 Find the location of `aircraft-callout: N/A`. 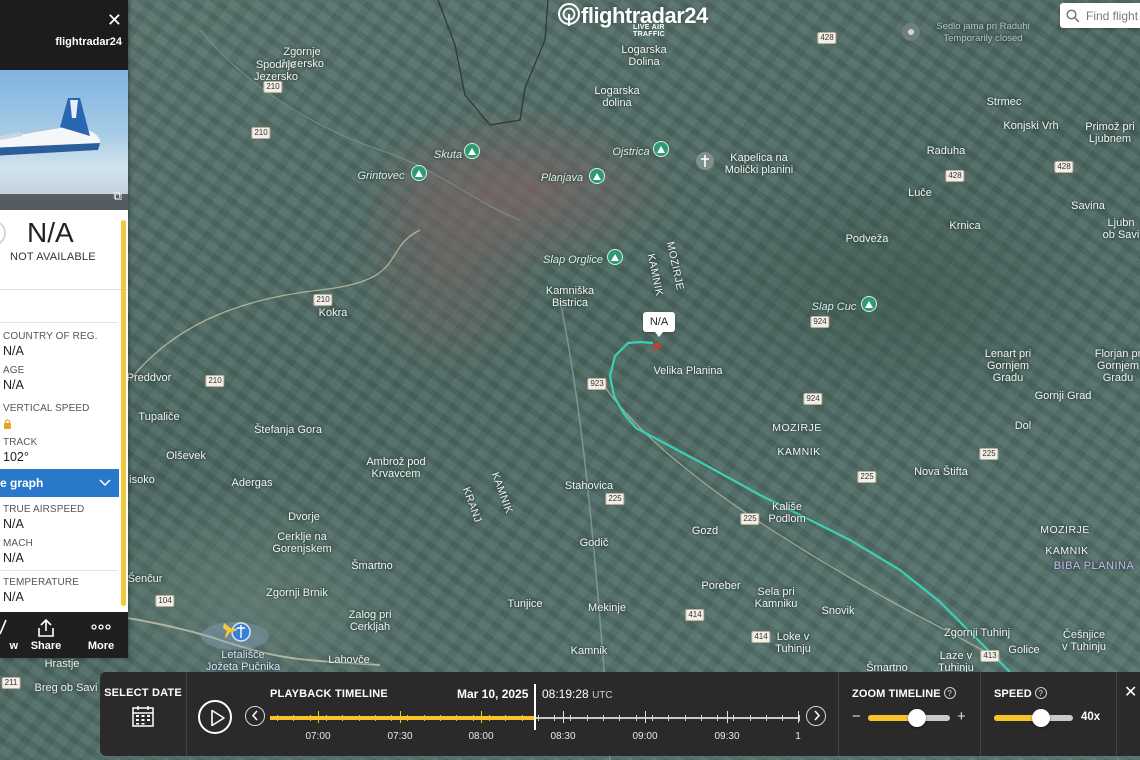

aircraft-callout: N/A is located at coordinates (659, 324).